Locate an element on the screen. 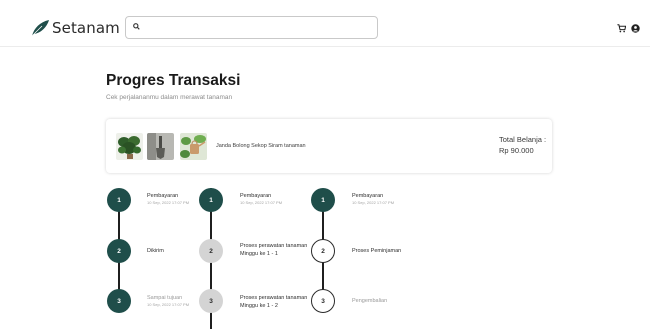 The height and width of the screenshot is (329, 650). search-input is located at coordinates (258, 27).